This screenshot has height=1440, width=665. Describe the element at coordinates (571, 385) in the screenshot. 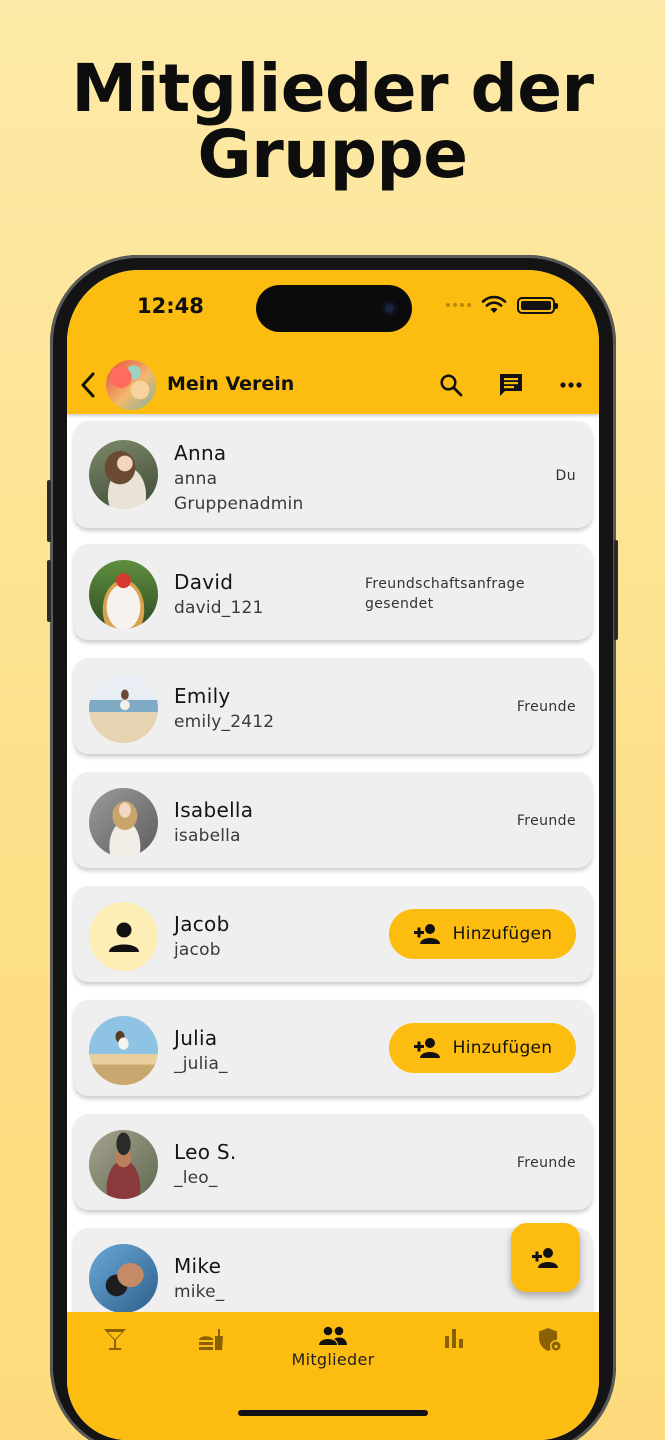

I see `more-horizontal-icon` at that location.